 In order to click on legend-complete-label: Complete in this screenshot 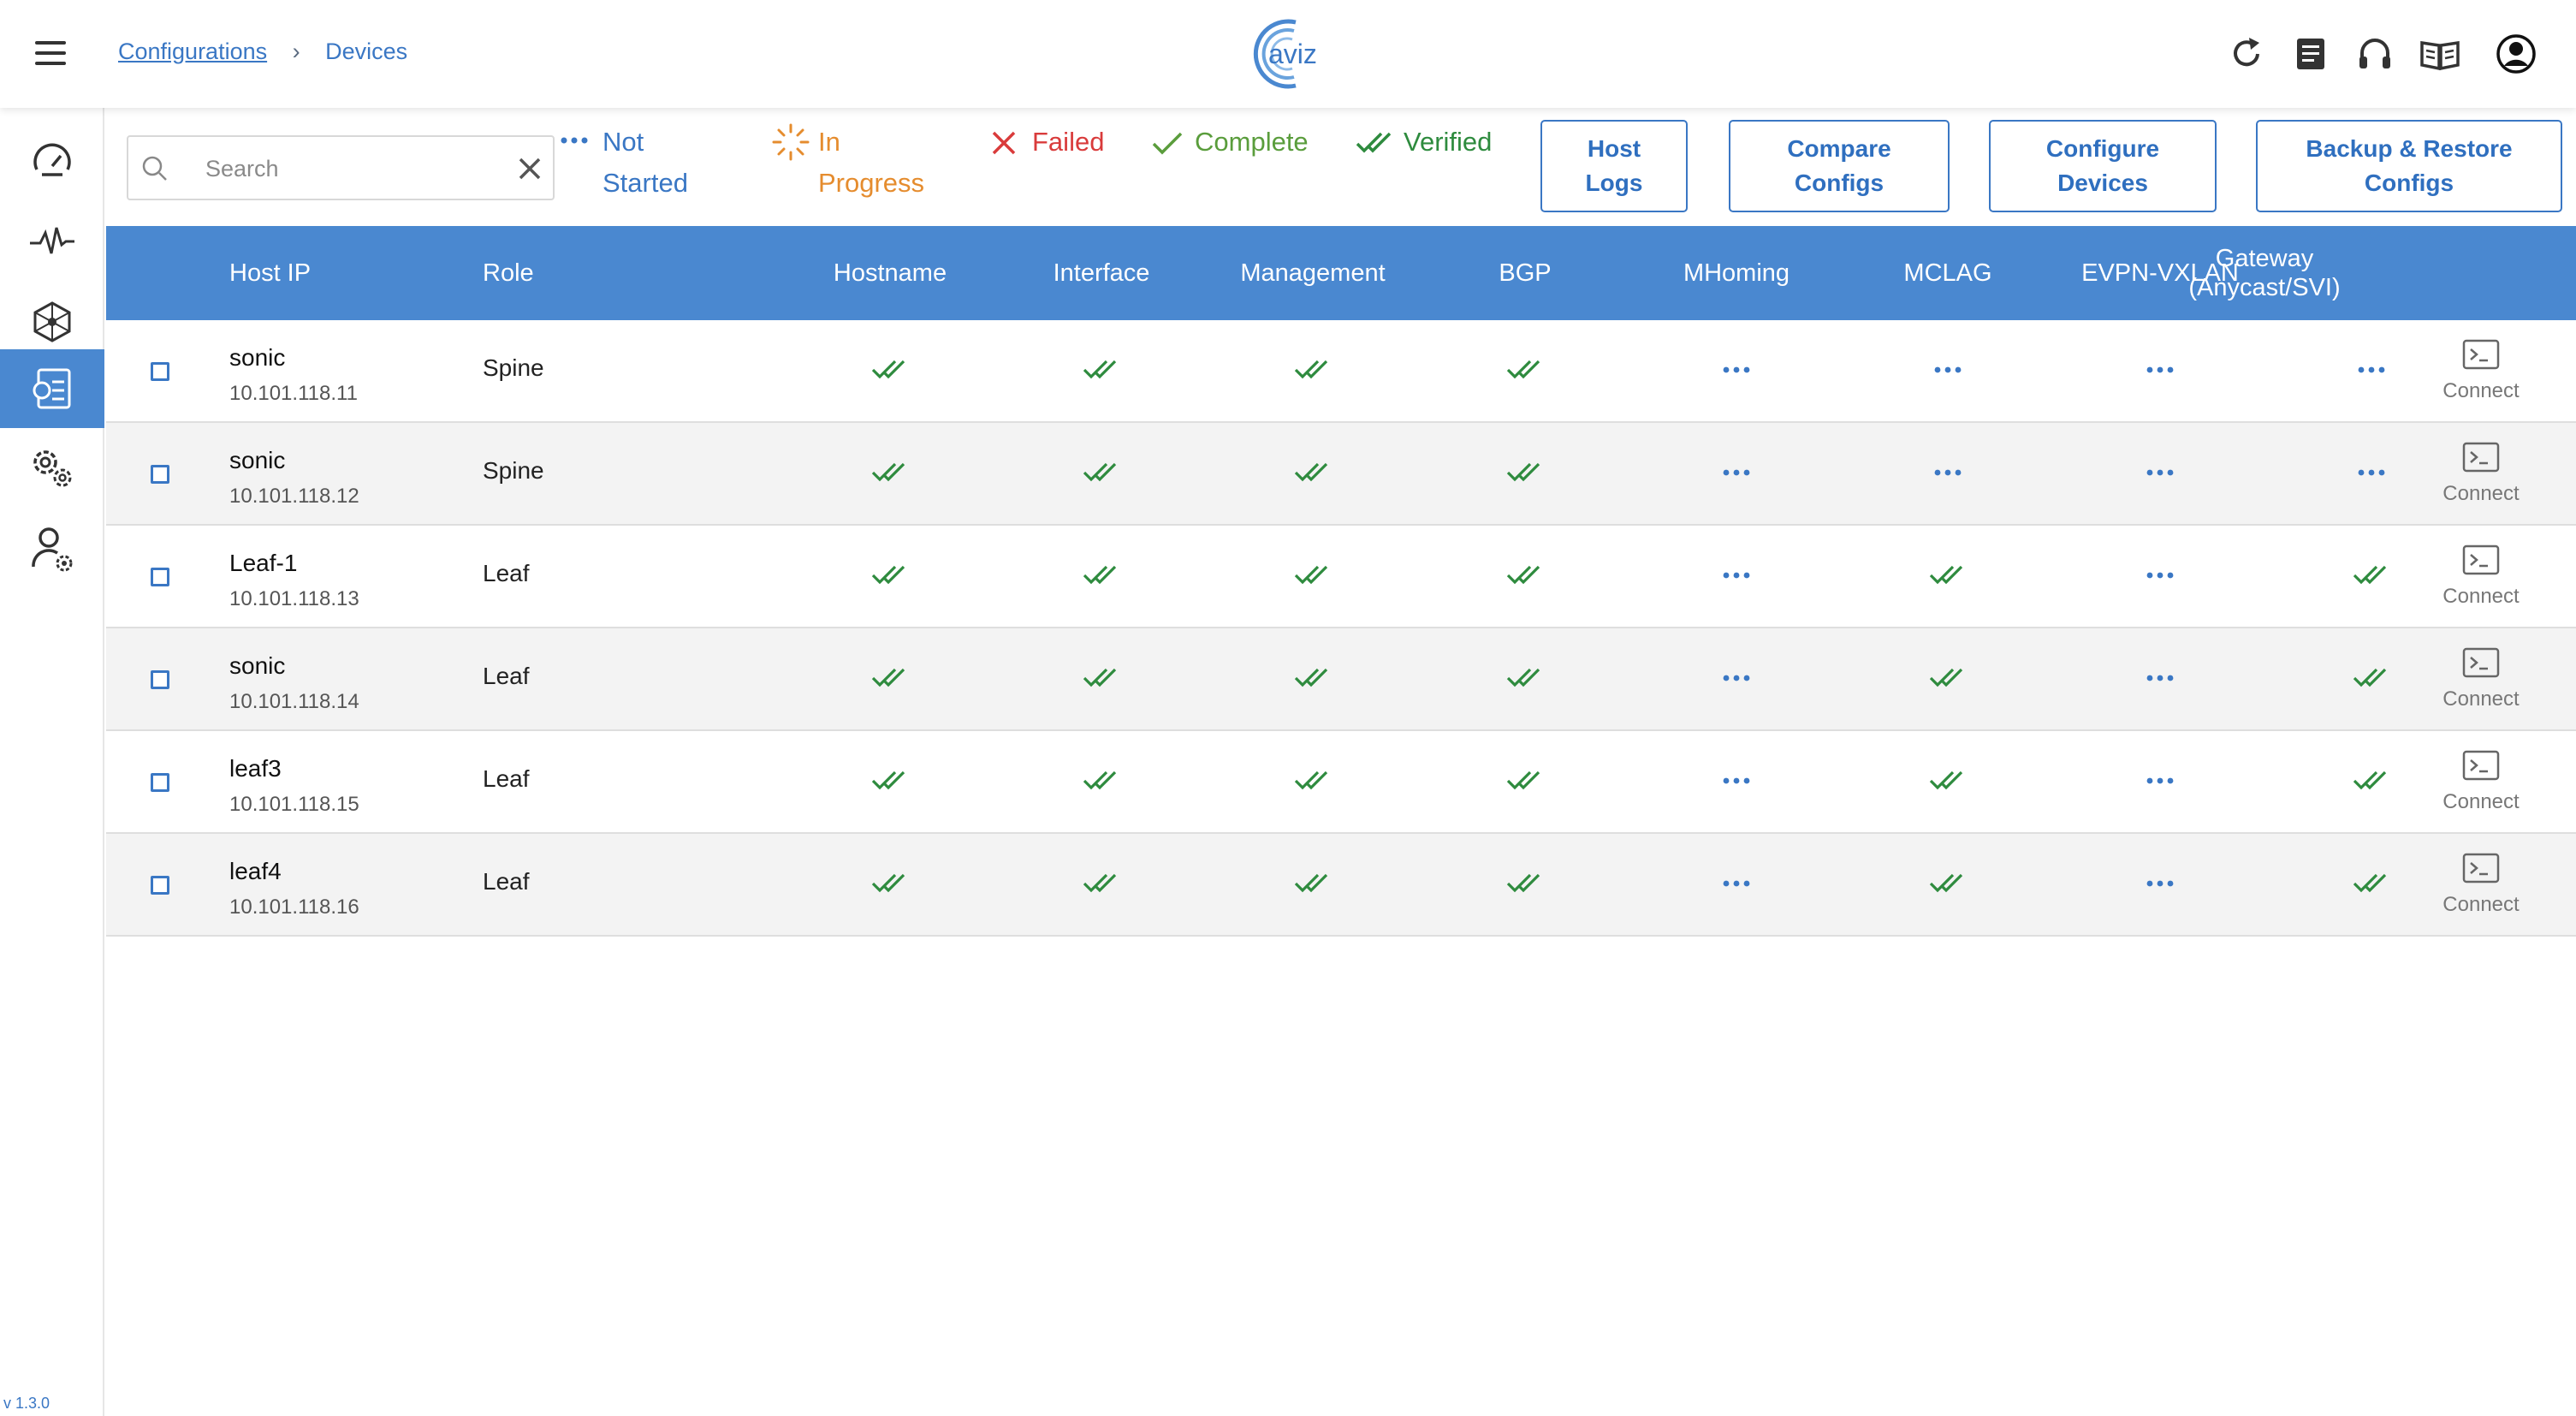, I will do `click(1252, 142)`.